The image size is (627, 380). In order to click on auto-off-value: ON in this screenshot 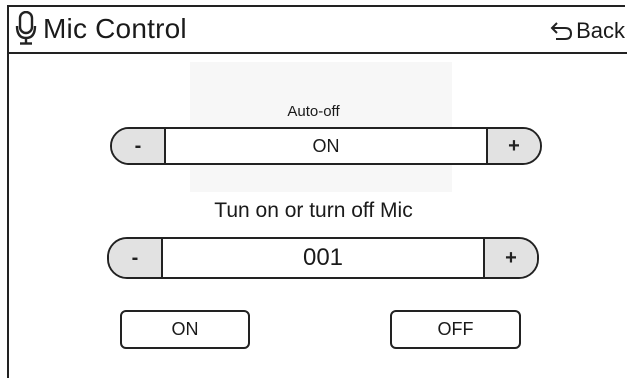, I will do `click(326, 146)`.